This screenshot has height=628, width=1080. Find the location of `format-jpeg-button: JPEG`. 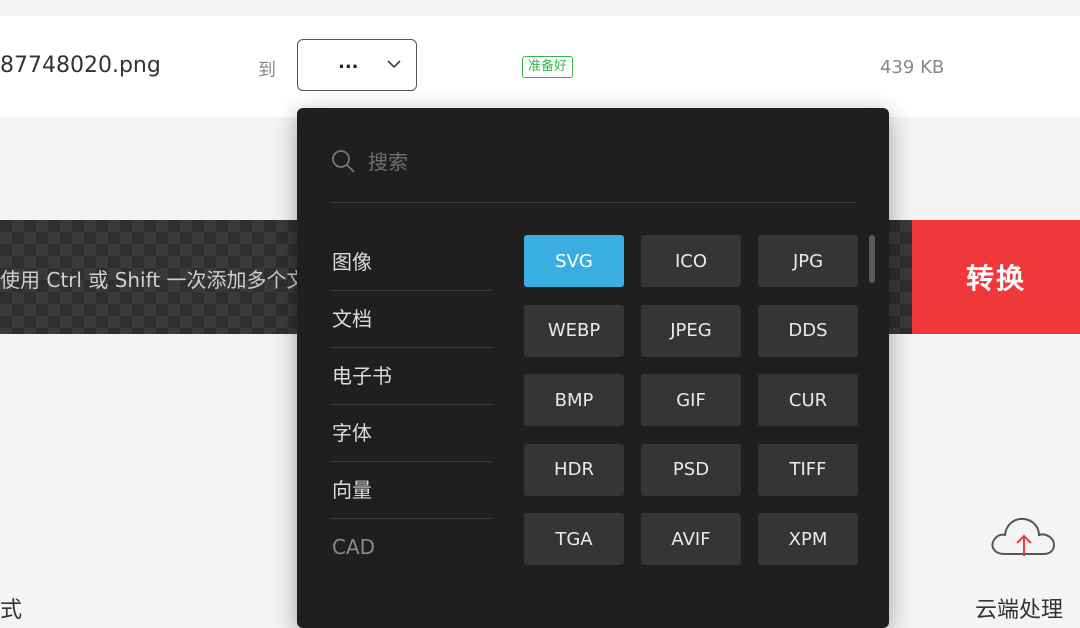

format-jpeg-button: JPEG is located at coordinates (691, 330).